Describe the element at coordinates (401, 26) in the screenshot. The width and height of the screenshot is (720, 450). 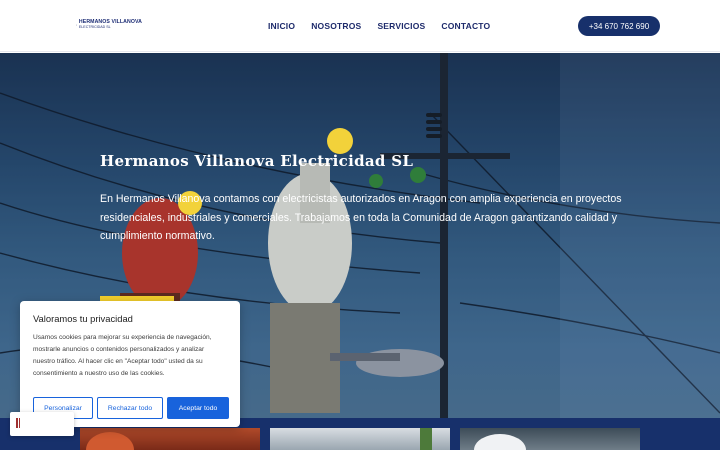
I see `nav-item-servicios: SERVICIOS` at that location.